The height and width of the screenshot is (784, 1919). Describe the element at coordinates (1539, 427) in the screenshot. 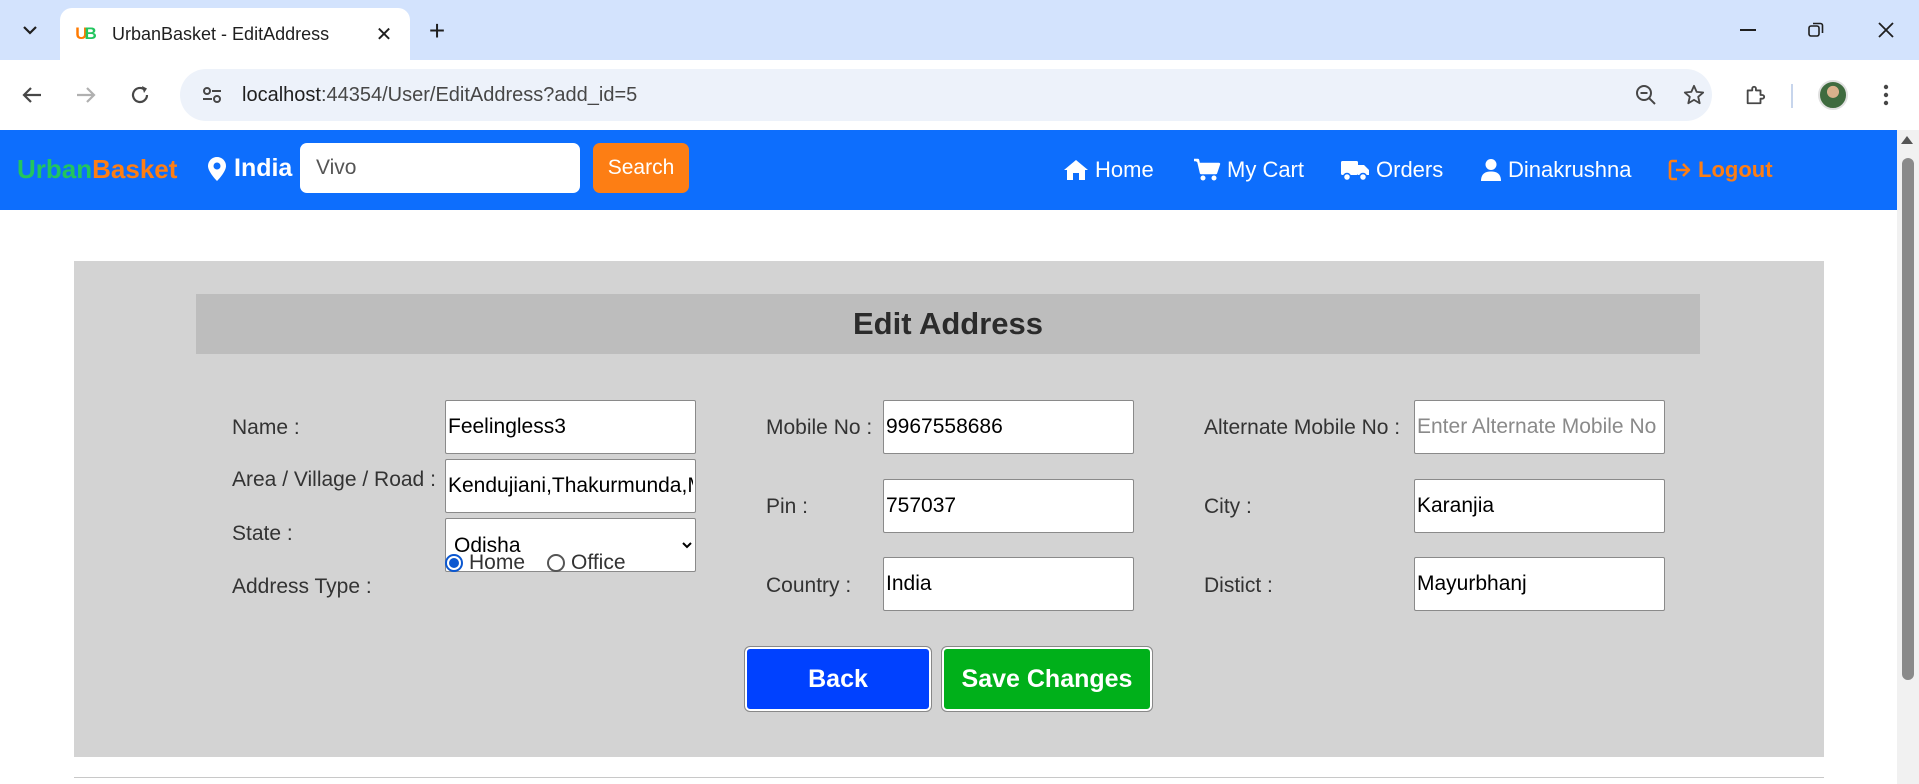

I see `alt-mobile-input` at that location.